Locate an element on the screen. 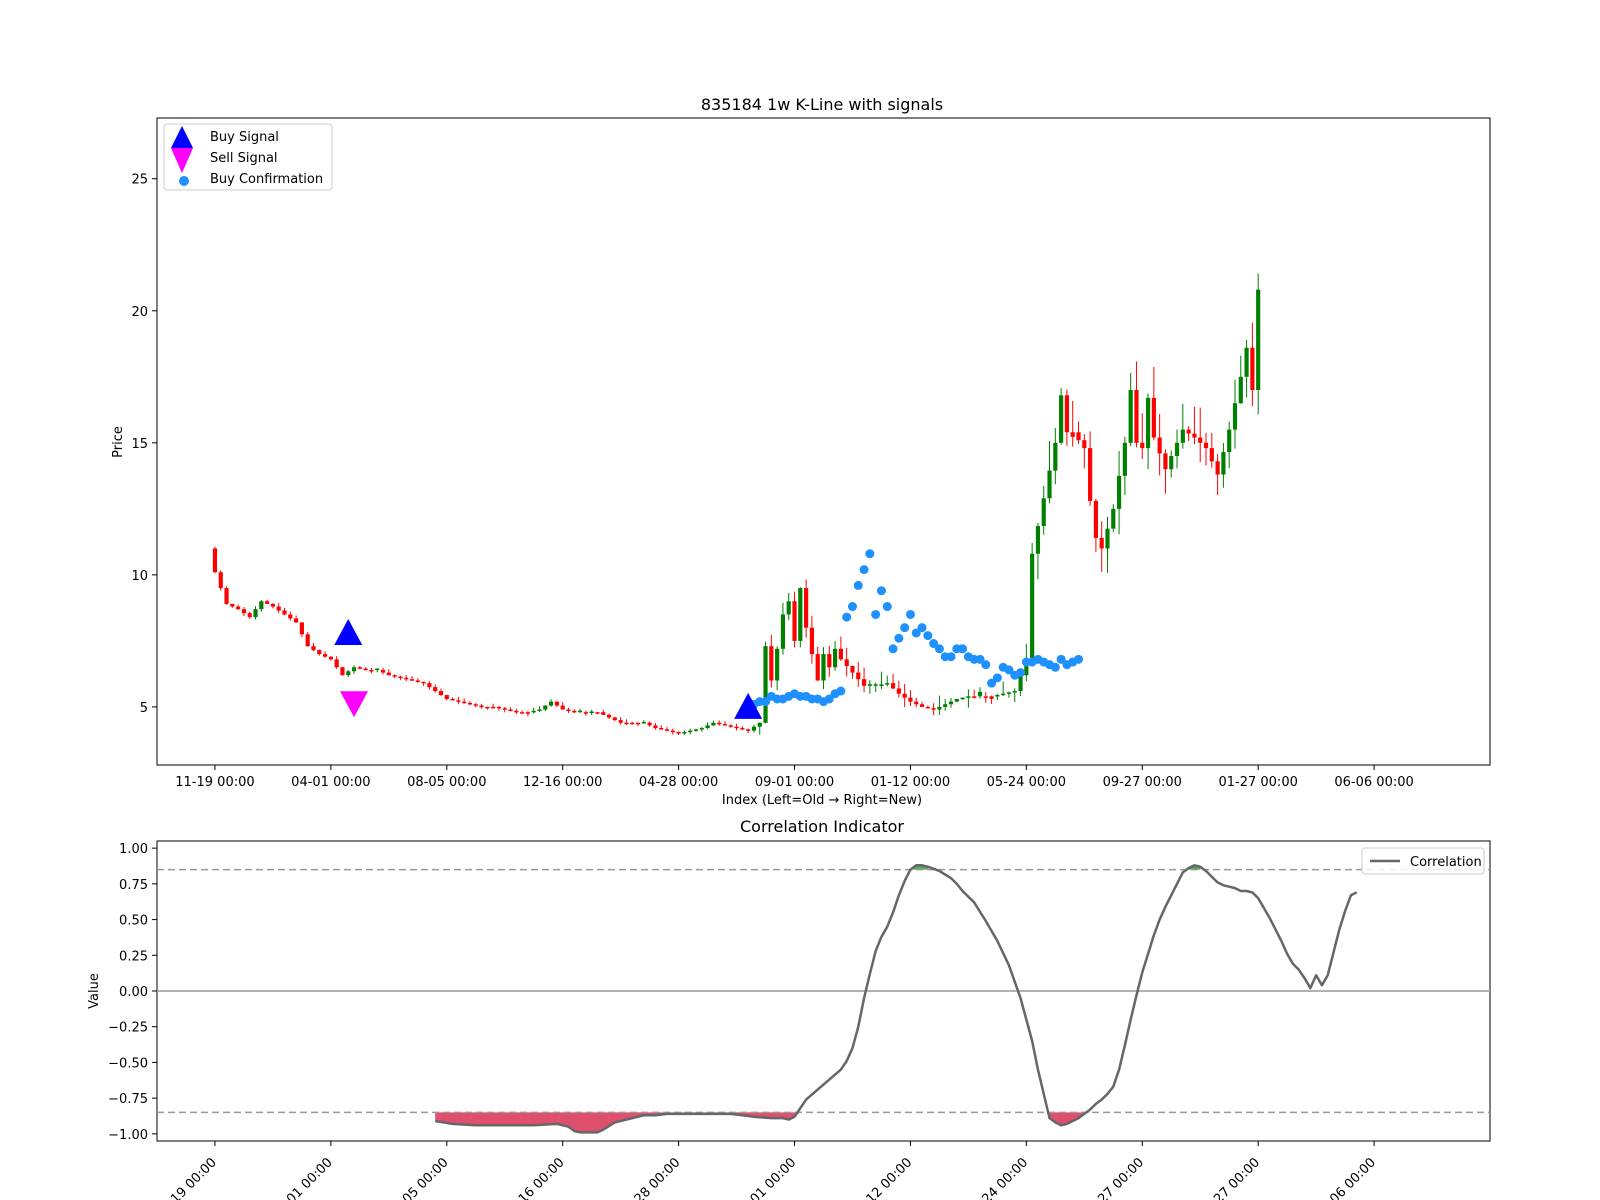 This screenshot has width=1600, height=1200. correlation-x-tick-label: 09-01 00:00 is located at coordinates (766, 1177).